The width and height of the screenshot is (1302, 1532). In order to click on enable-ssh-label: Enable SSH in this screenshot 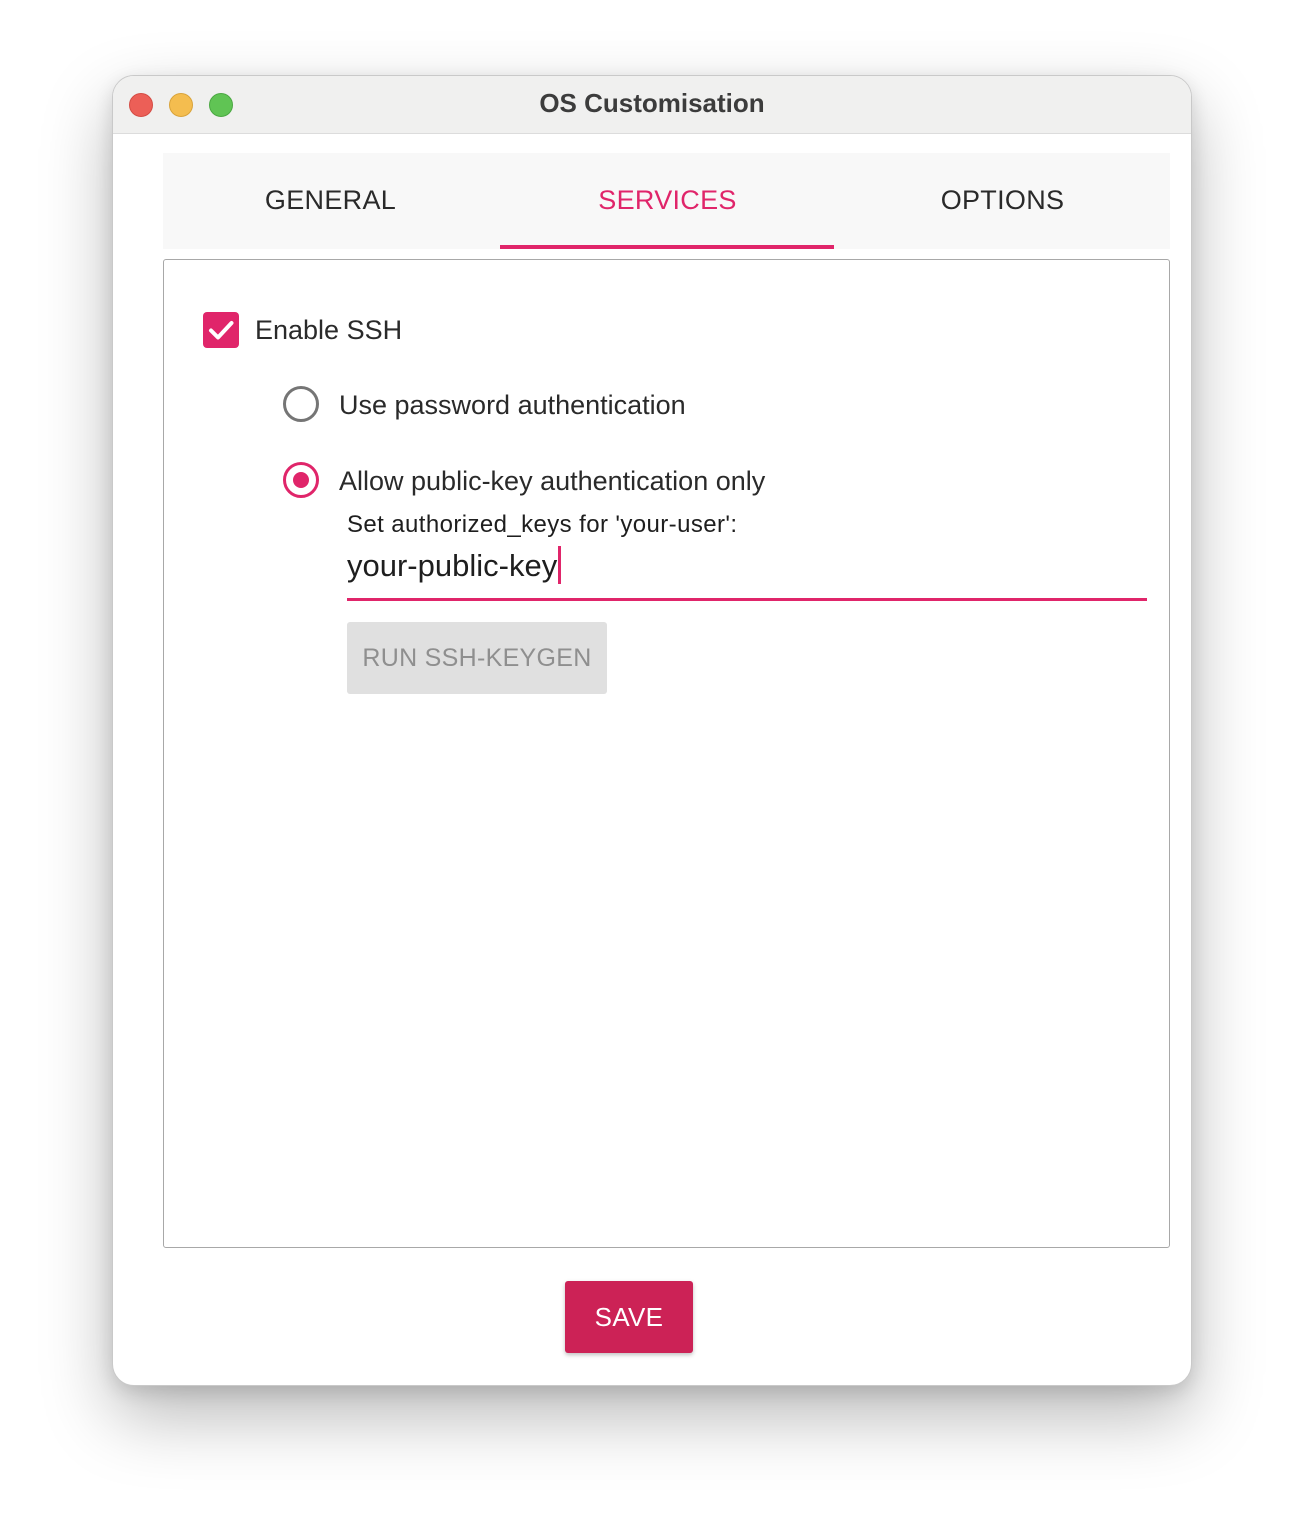, I will do `click(328, 330)`.